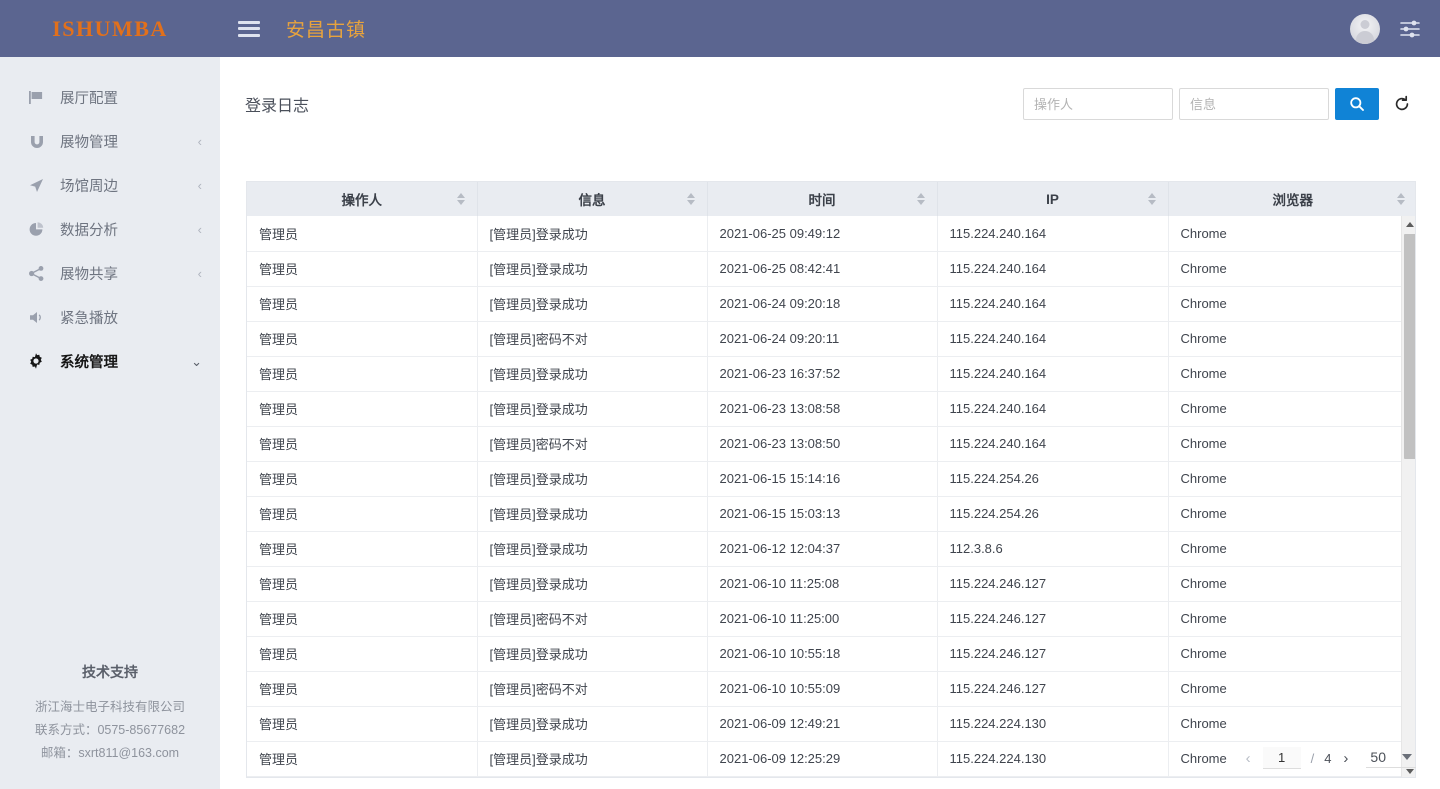 Image resolution: width=1440 pixels, height=789 pixels. What do you see at coordinates (1408, 496) in the screenshot?
I see `table-vertical-scrollbar` at bounding box center [1408, 496].